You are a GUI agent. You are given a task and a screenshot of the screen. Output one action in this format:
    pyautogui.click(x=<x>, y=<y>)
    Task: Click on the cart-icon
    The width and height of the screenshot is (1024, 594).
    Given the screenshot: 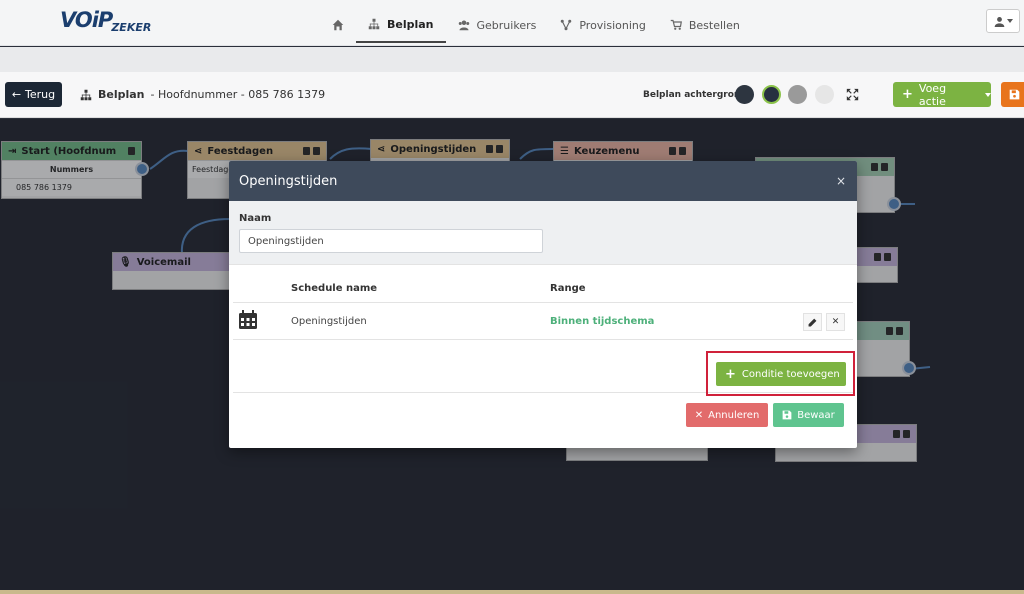 What is the action you would take?
    pyautogui.click(x=676, y=24)
    